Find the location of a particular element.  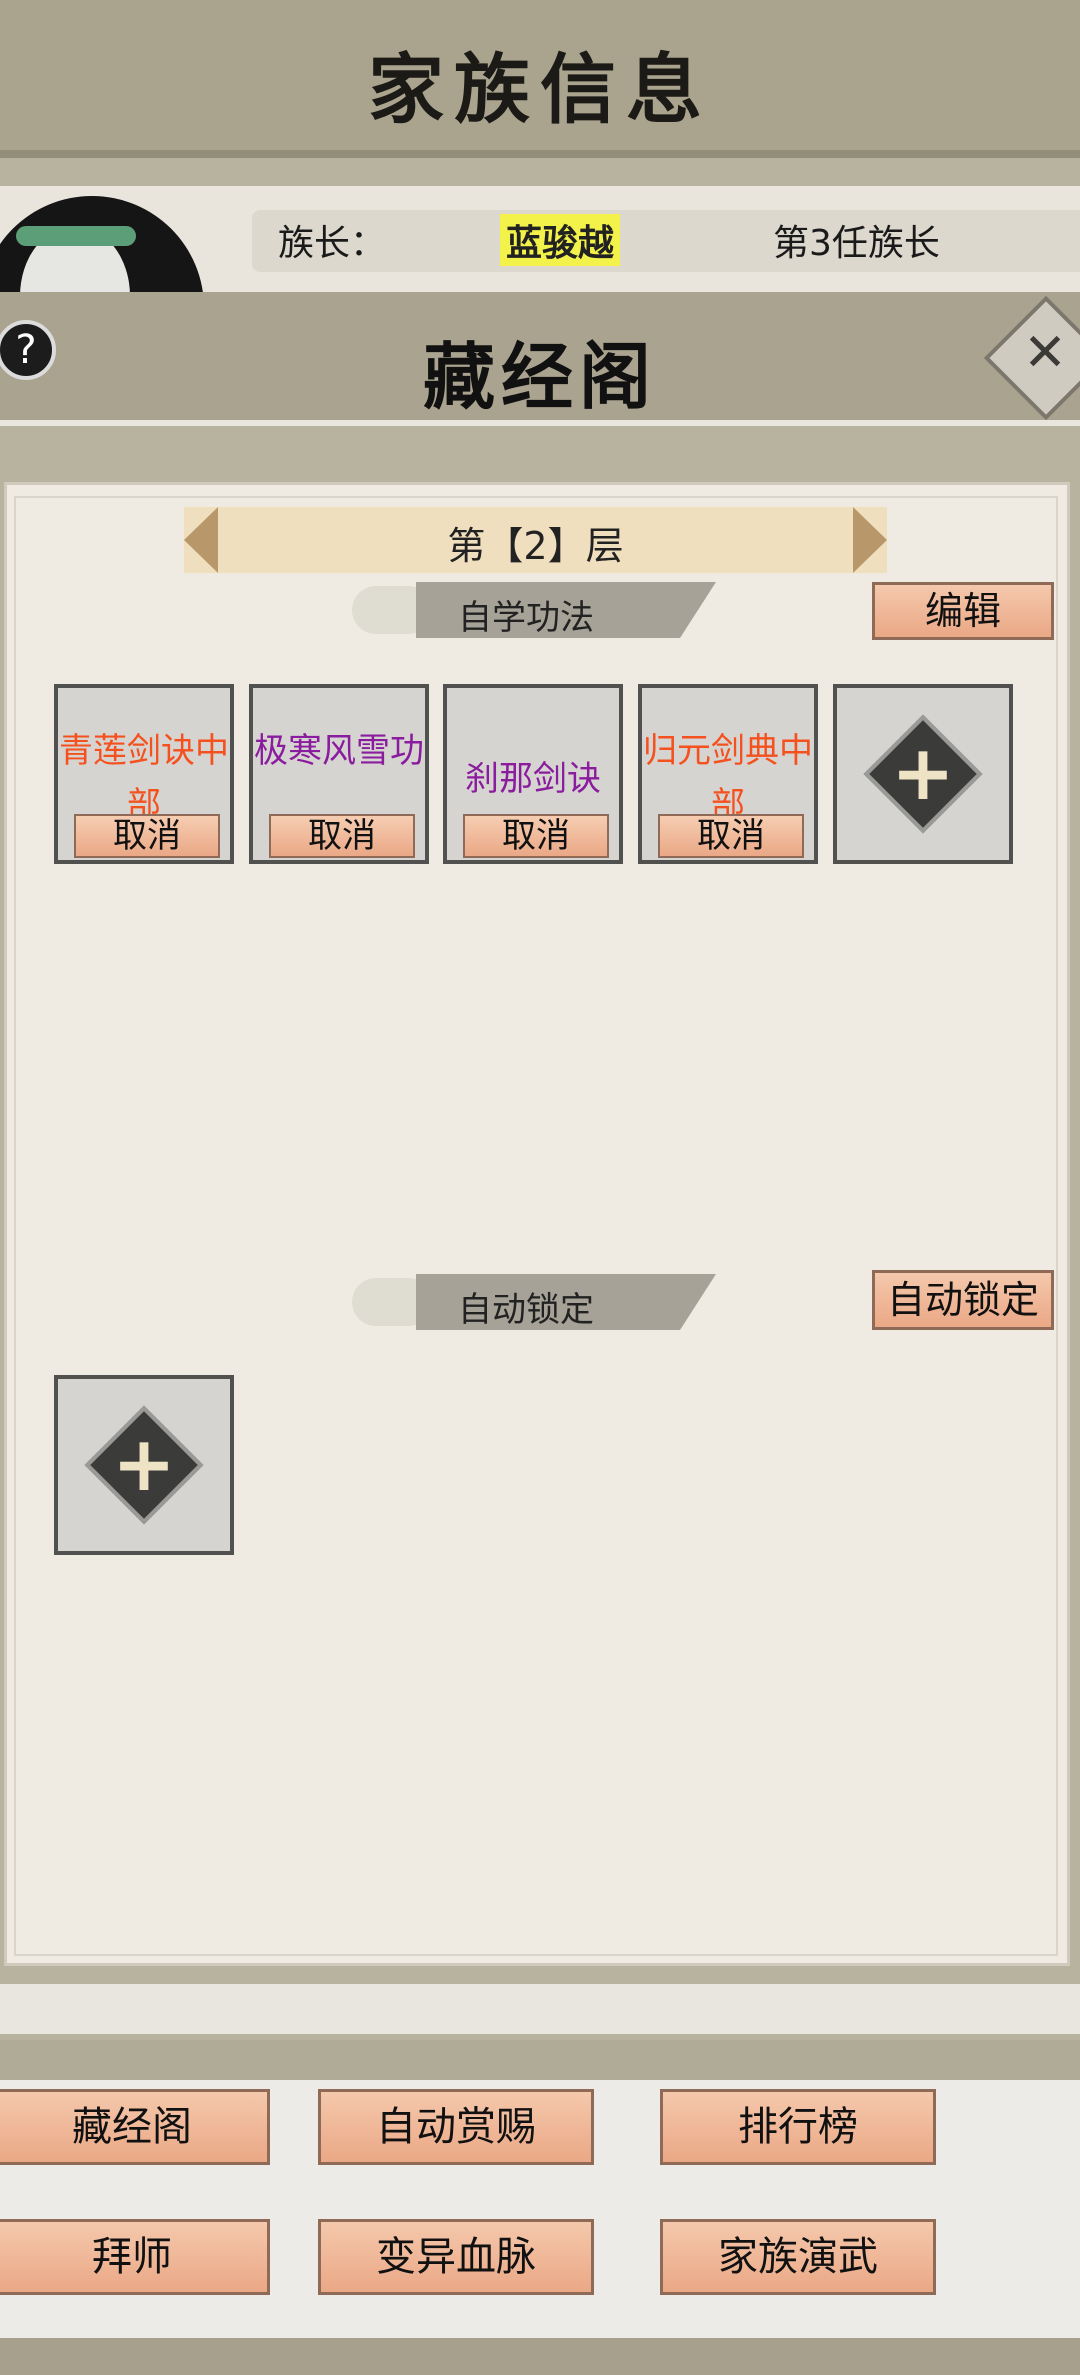

nav-apprentice-button: 拜师 is located at coordinates (135, 2257).